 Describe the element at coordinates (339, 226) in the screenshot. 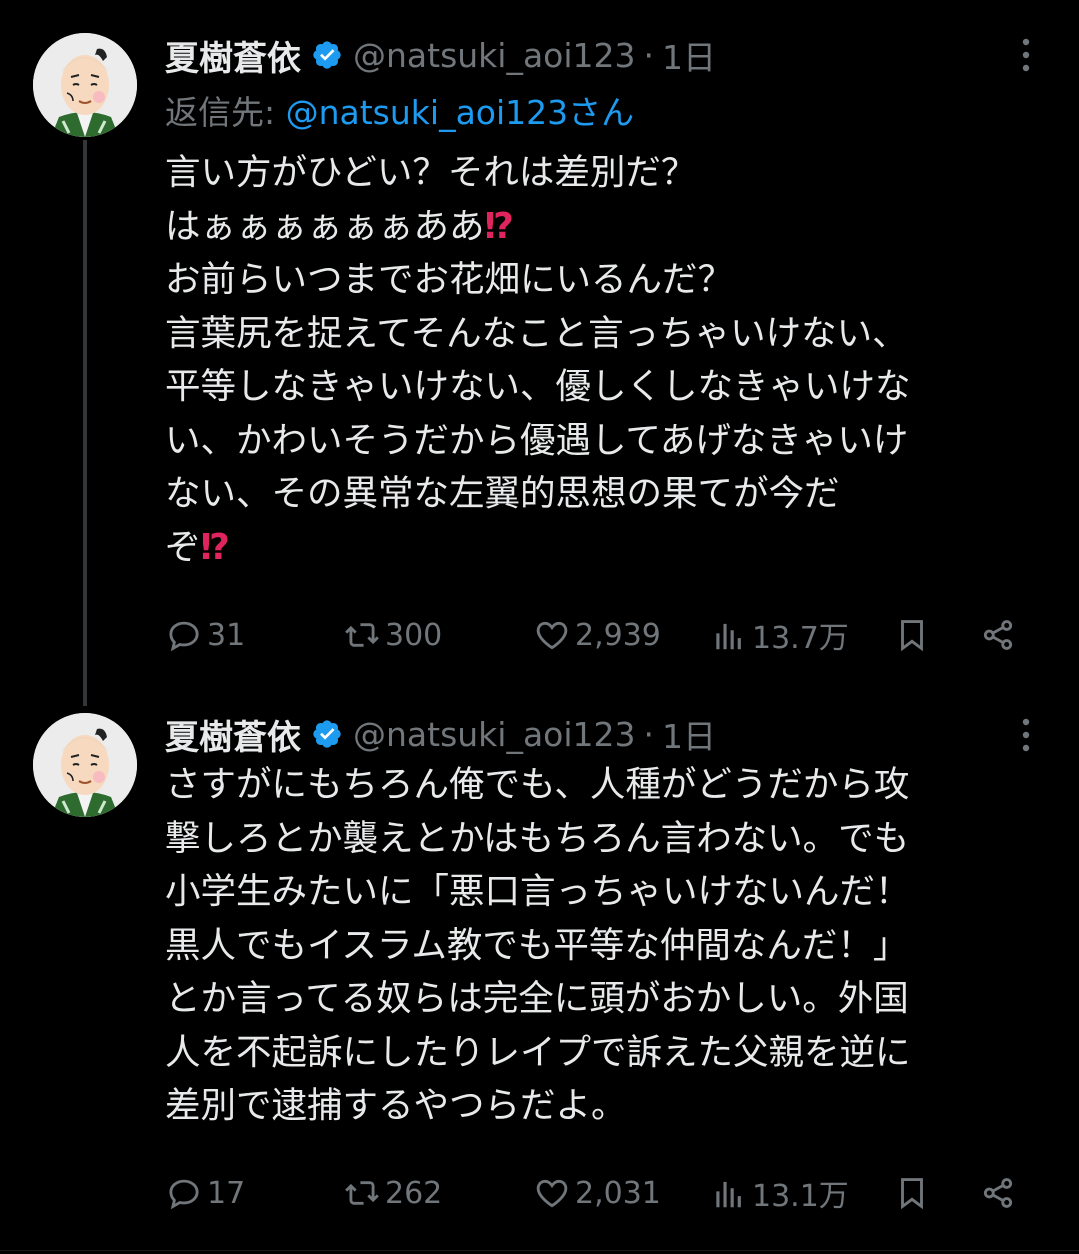

I see `text-line: はぁぁぁぁぁぁああ⁉` at that location.